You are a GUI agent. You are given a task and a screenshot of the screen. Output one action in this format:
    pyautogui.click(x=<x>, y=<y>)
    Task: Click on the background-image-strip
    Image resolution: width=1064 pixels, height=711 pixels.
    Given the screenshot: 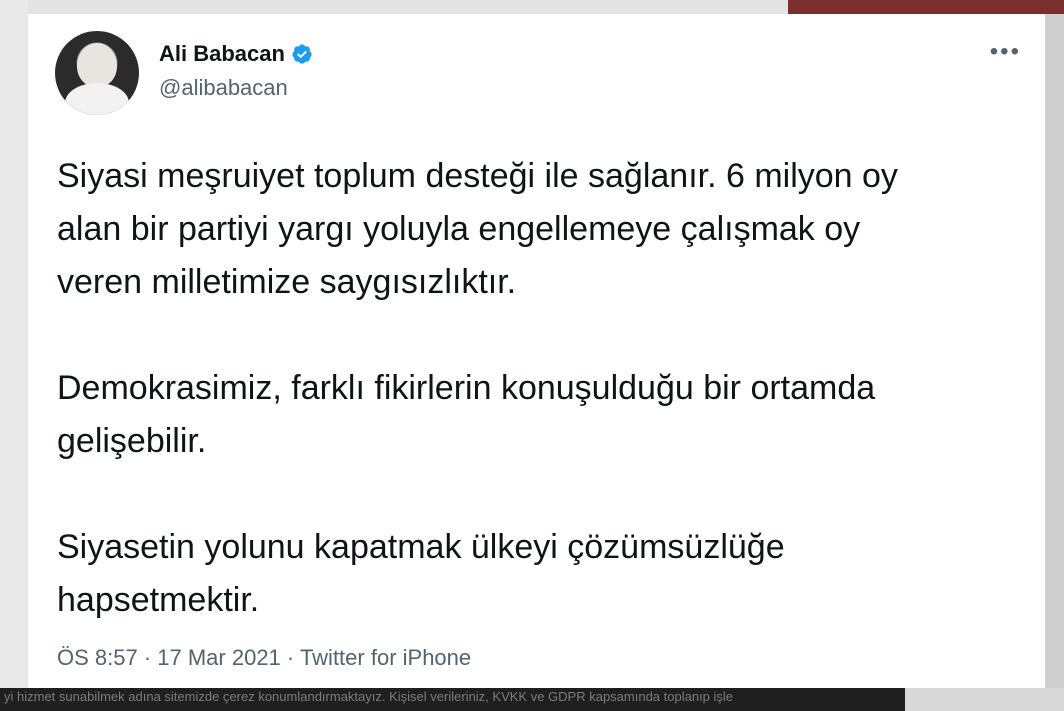 What is the action you would take?
    pyautogui.click(x=926, y=7)
    